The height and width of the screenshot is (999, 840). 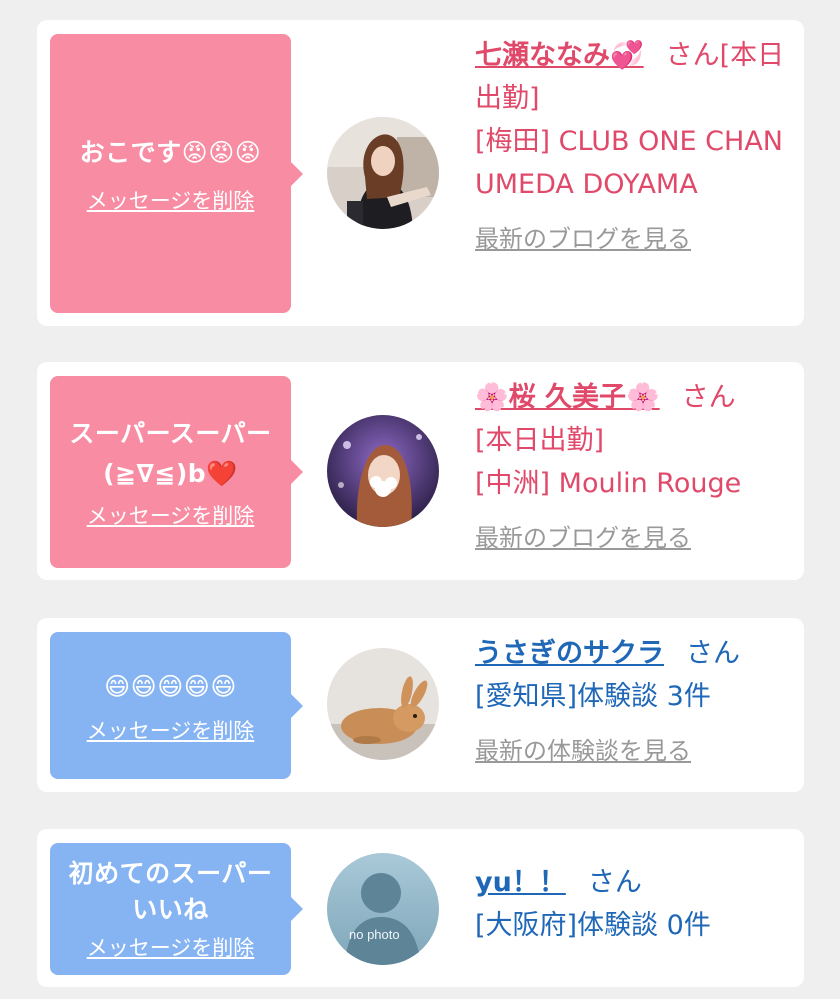 I want to click on message-bubble: スーパースーパー (≧∇≦)b❤️ メッセージを削除, so click(x=176, y=472).